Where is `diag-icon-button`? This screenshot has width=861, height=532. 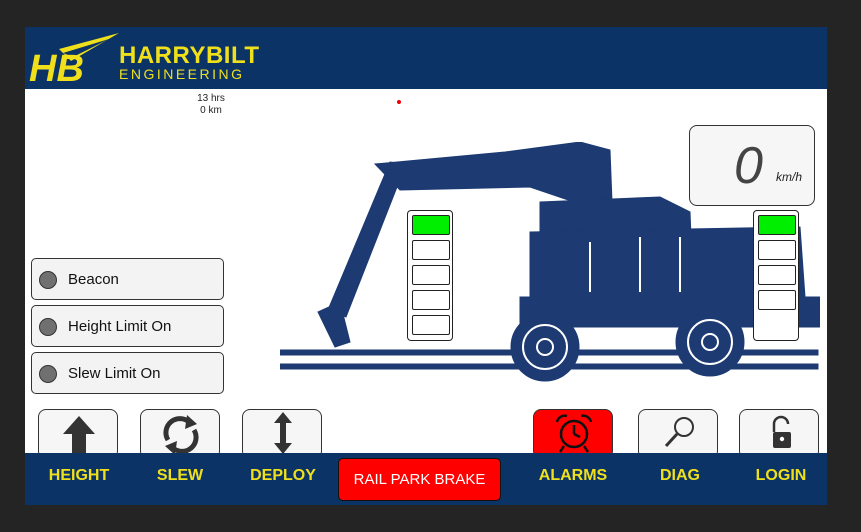 diag-icon-button is located at coordinates (678, 434).